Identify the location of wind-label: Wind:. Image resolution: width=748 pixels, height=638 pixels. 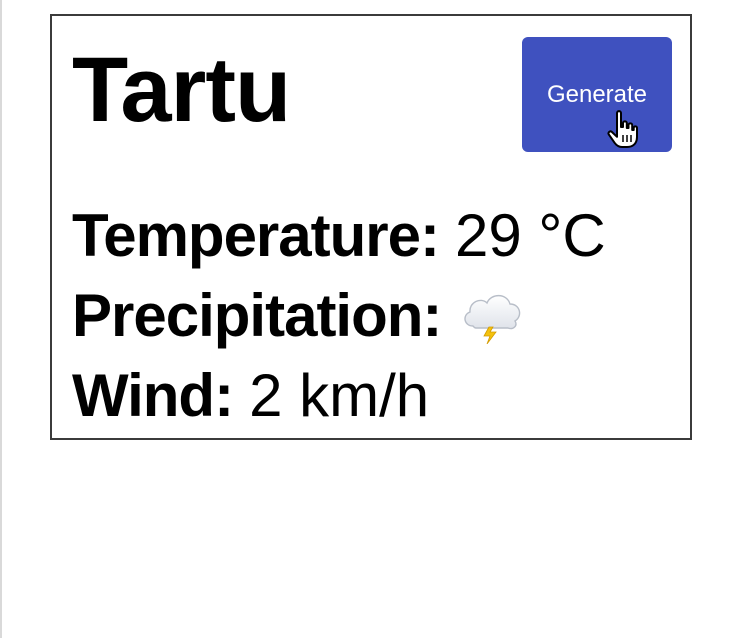
(153, 395).